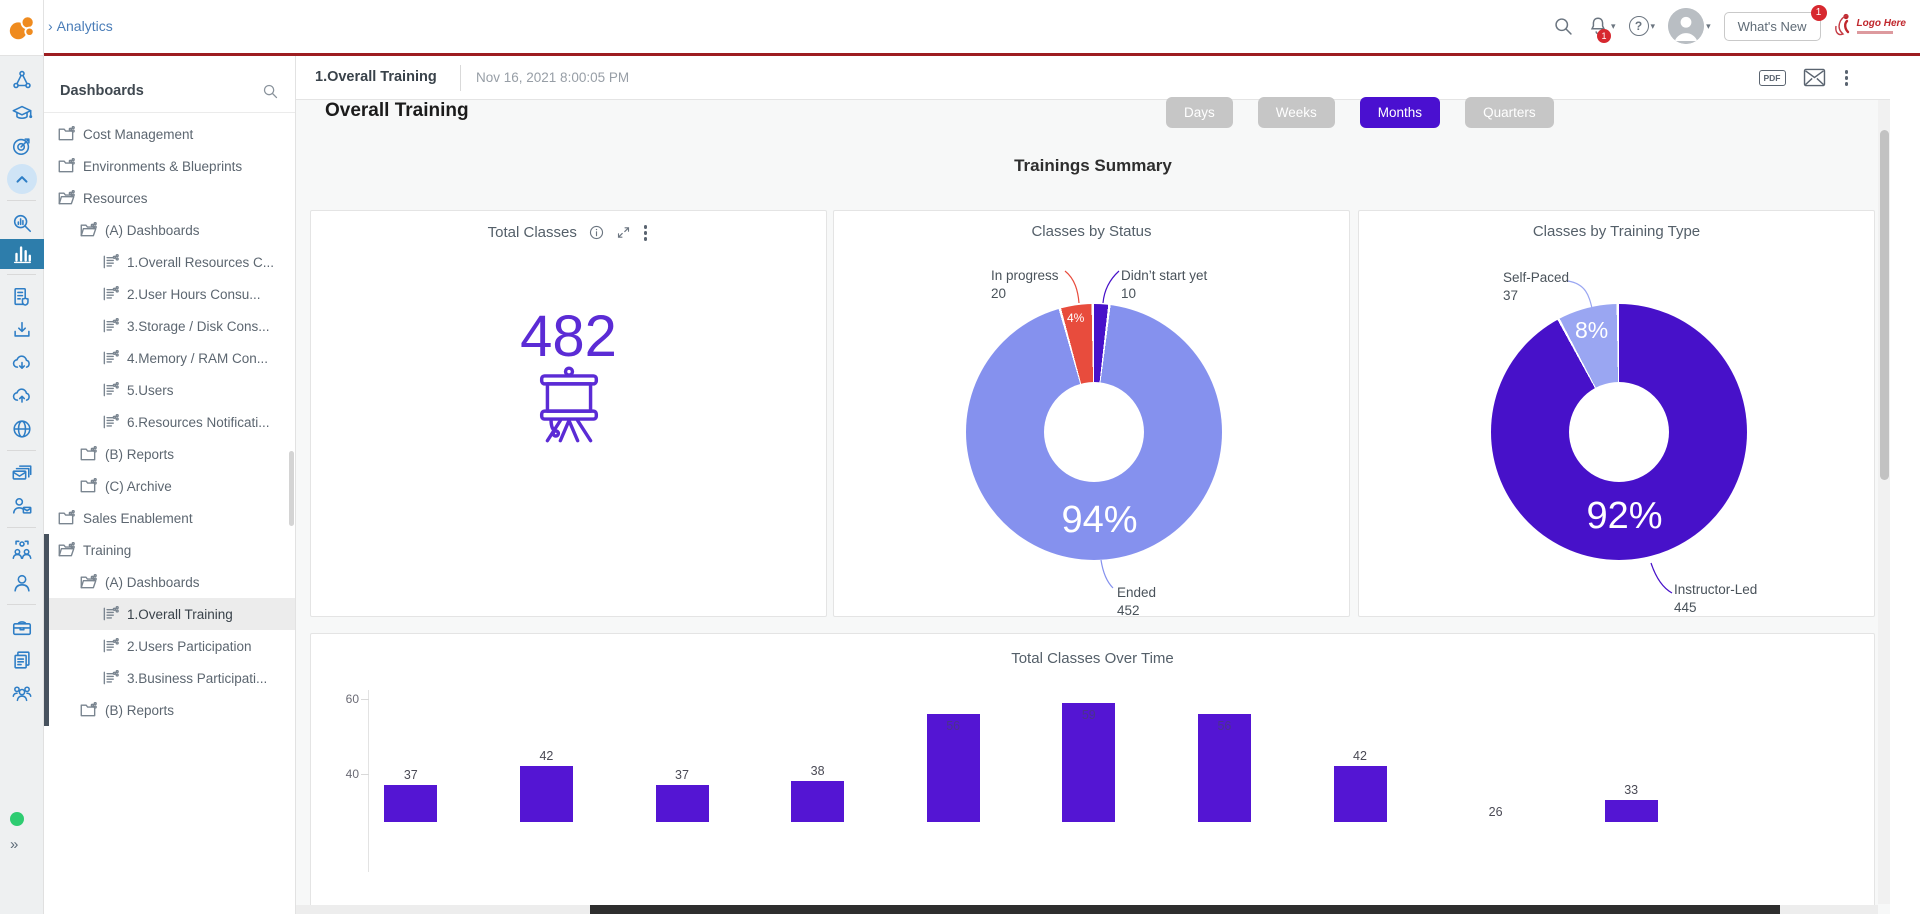  I want to click on target-icon, so click(22, 145).